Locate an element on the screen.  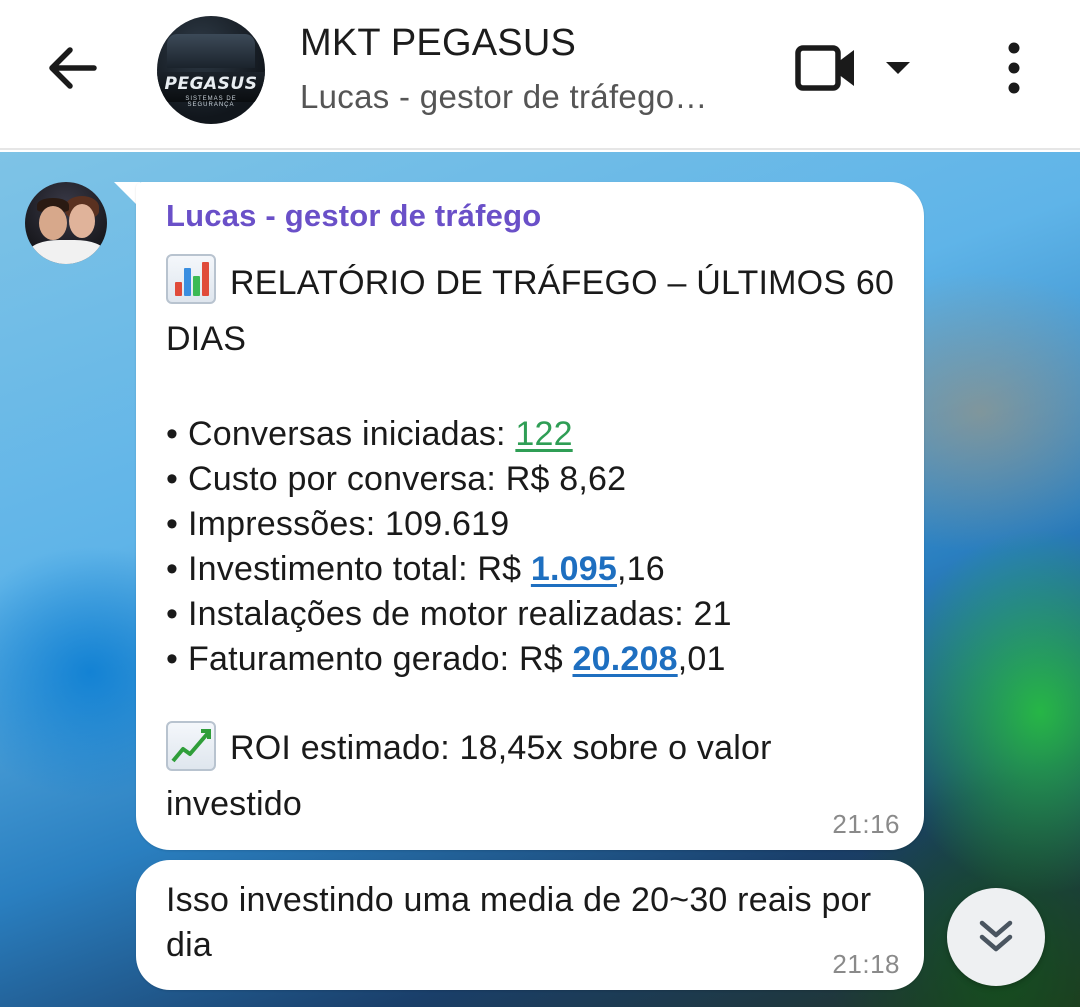
list-item: • Investimento total: R$ 1.095,16 is located at coordinates (415, 569).